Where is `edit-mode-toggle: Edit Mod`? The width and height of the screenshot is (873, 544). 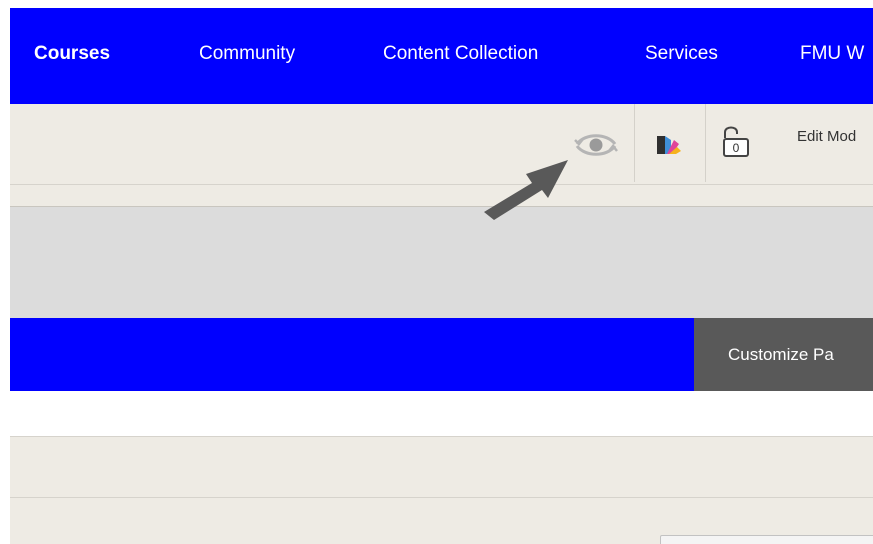 edit-mode-toggle: Edit Mod is located at coordinates (835, 136).